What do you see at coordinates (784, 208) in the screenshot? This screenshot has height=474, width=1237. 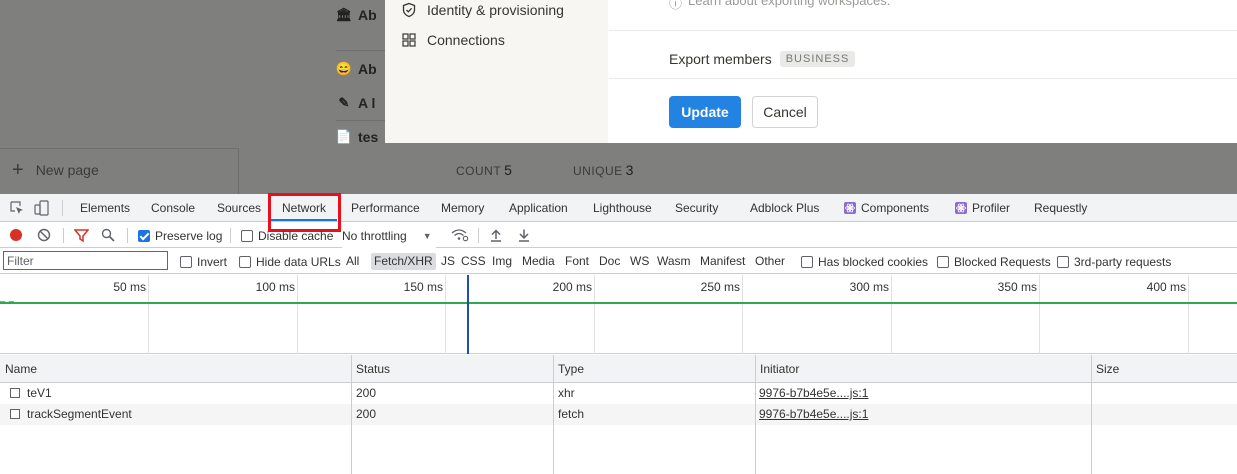 I see `tab-adblock-plus: Adblock Plus` at bounding box center [784, 208].